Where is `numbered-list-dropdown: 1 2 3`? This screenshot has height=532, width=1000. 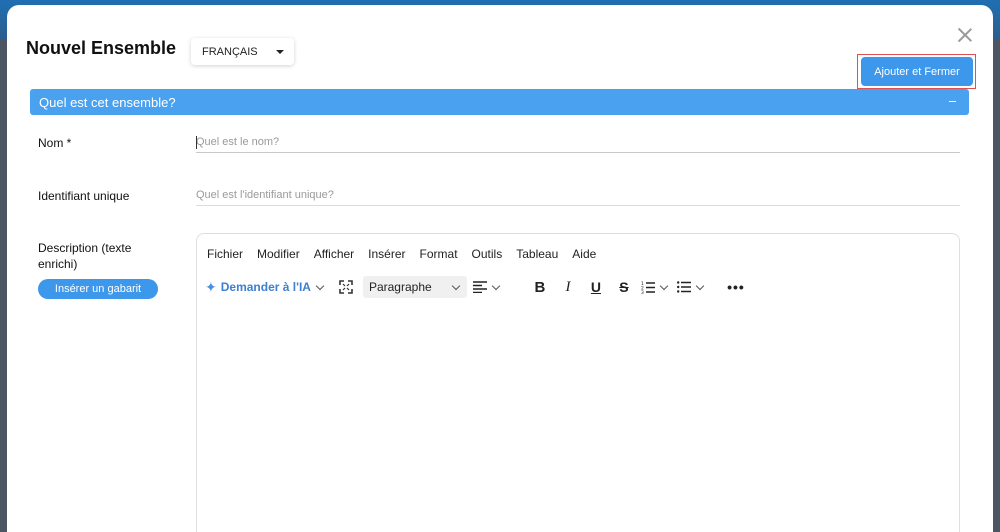 numbered-list-dropdown: 1 2 3 is located at coordinates (655, 287).